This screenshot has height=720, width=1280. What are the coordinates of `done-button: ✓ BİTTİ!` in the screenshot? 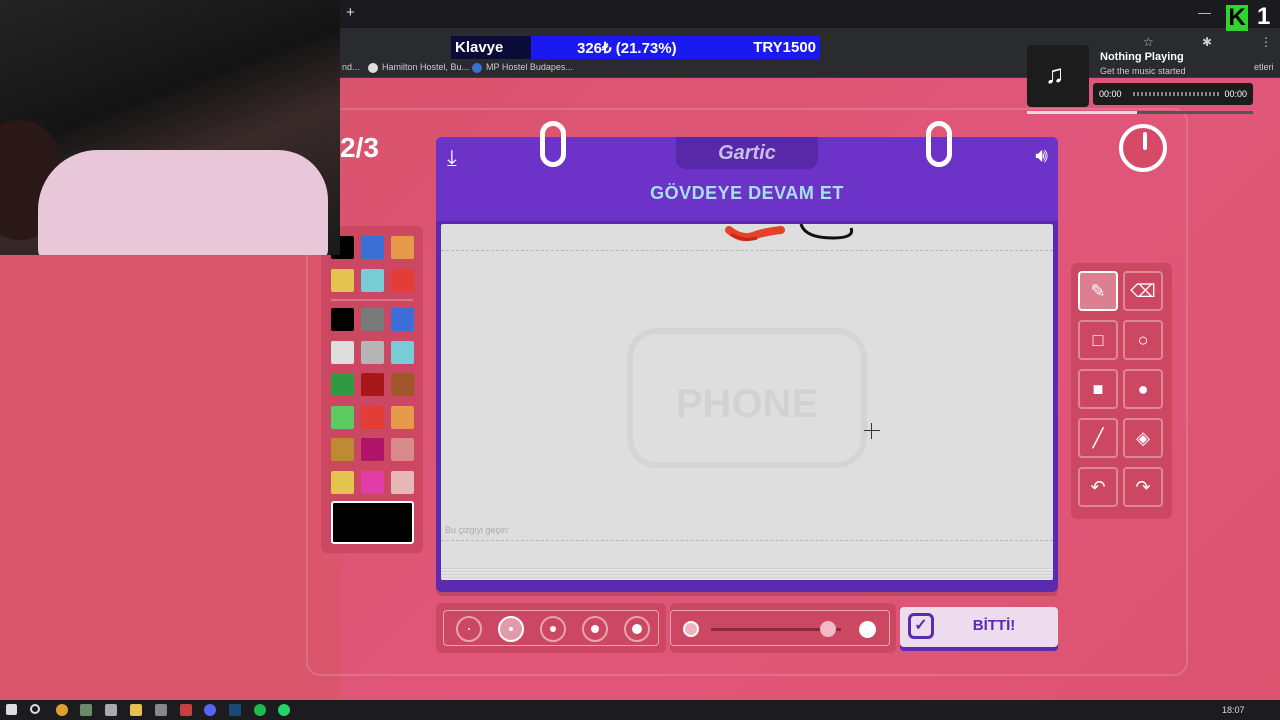 It's located at (979, 627).